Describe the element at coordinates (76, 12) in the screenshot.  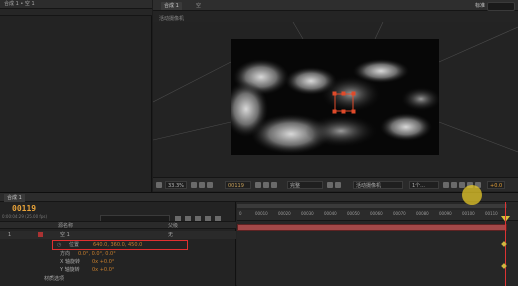
I see `project-panel-subbar` at that location.